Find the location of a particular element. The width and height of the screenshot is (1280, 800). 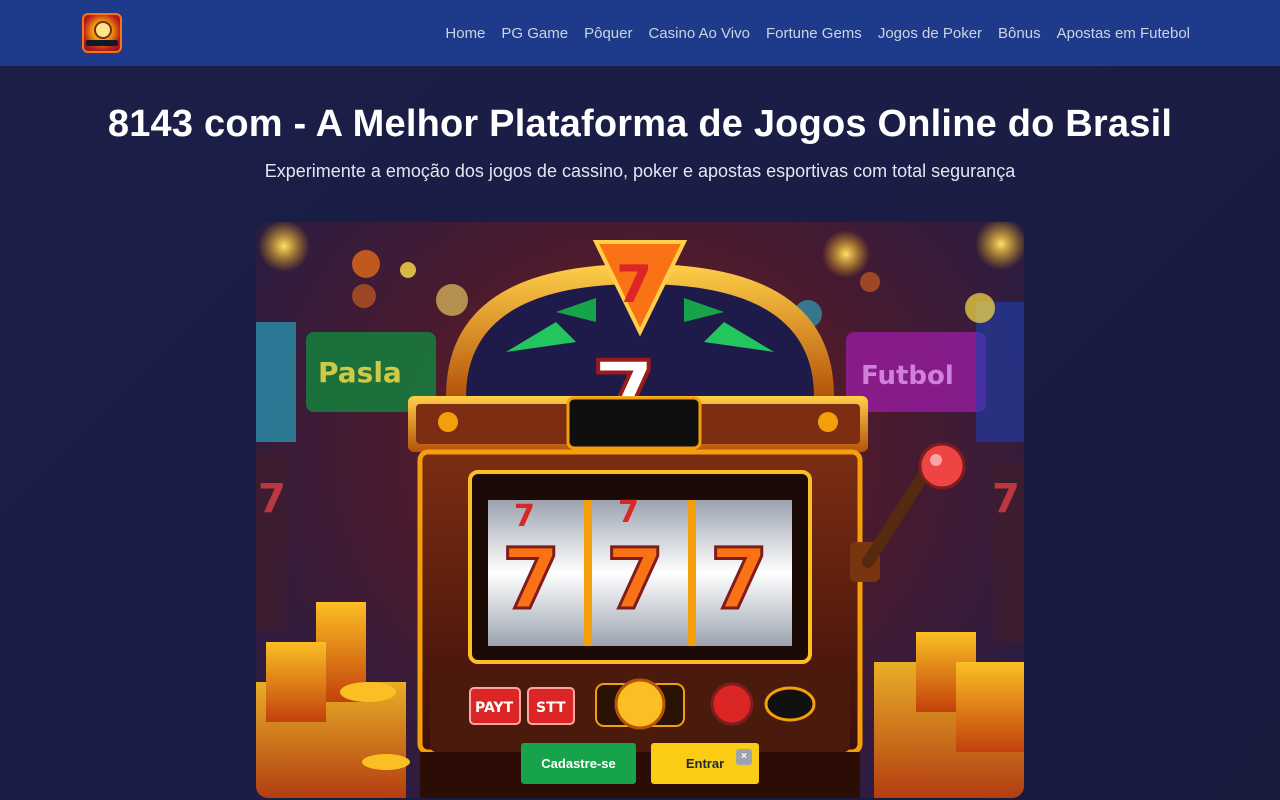

nav-bonus: Bônus is located at coordinates (1019, 33).